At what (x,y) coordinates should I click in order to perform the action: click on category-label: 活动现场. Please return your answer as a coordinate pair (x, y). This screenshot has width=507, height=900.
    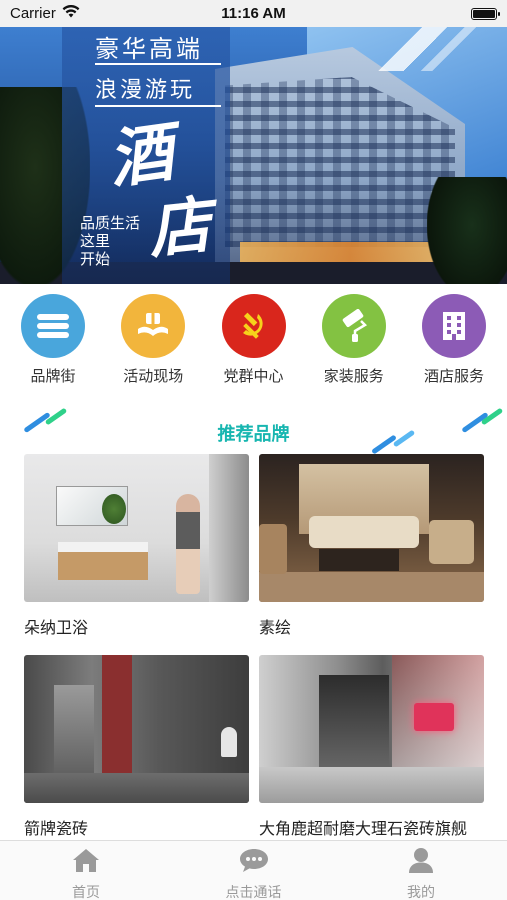
    Looking at the image, I should click on (153, 376).